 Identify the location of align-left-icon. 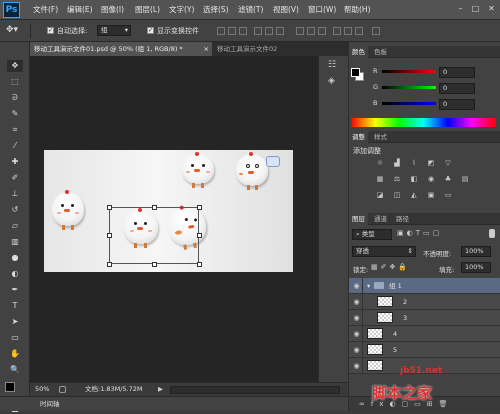
(258, 31).